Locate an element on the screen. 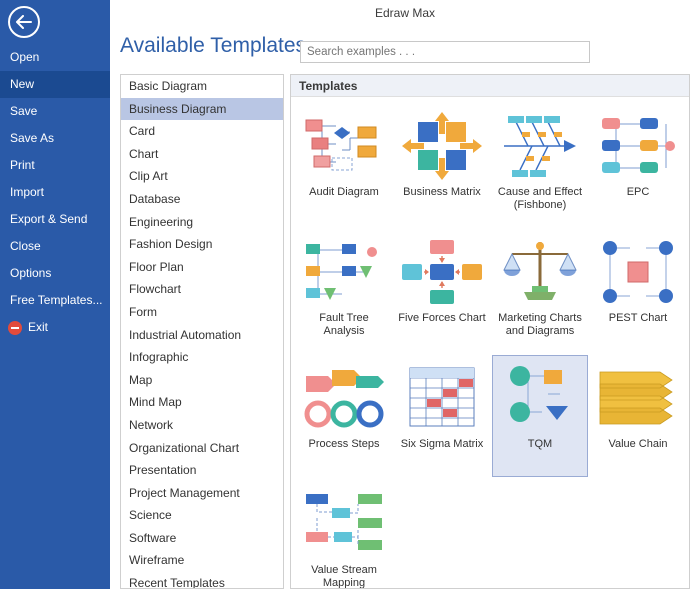 The width and height of the screenshot is (700, 589). template-label: Value Chain is located at coordinates (638, 444).